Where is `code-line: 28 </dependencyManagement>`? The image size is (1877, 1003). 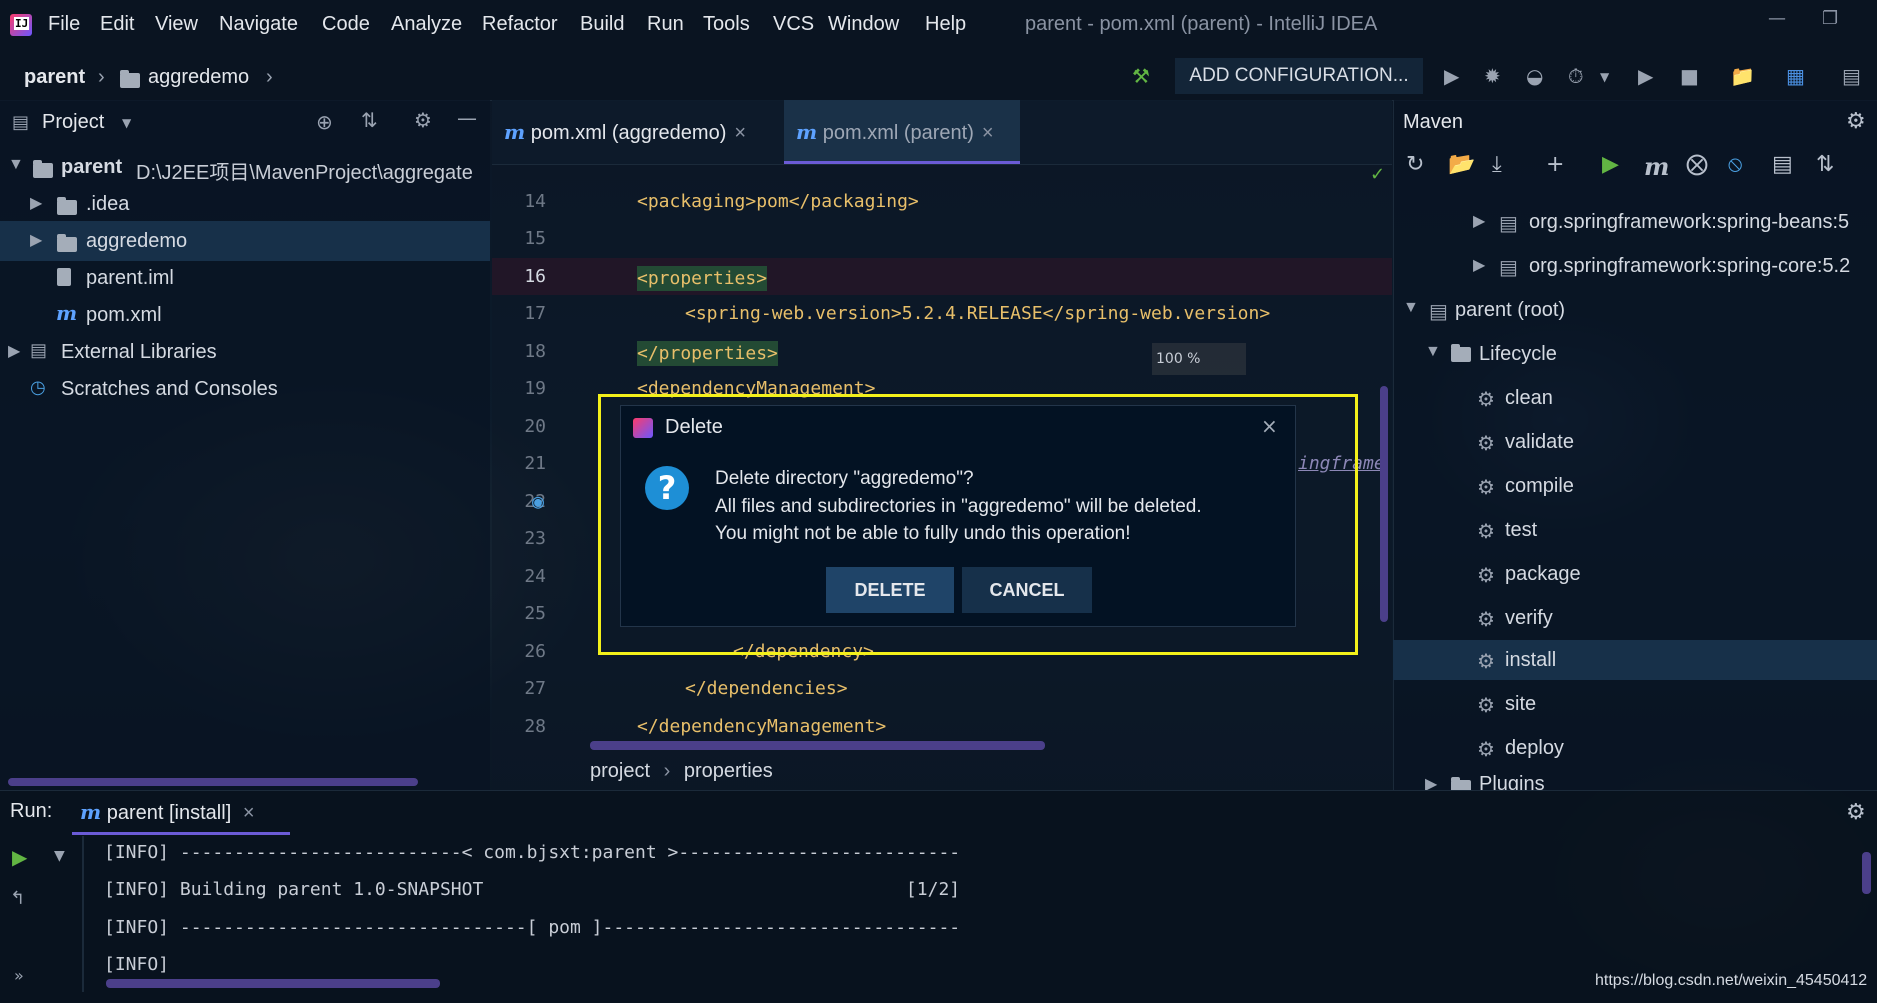
code-line: 28 </dependencyManagement> is located at coordinates (942, 726).